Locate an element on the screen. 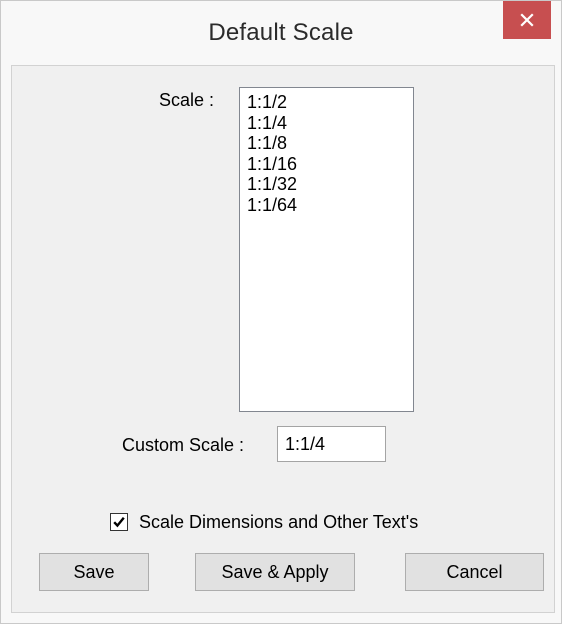  list-item: 1:1/64 is located at coordinates (330, 205).